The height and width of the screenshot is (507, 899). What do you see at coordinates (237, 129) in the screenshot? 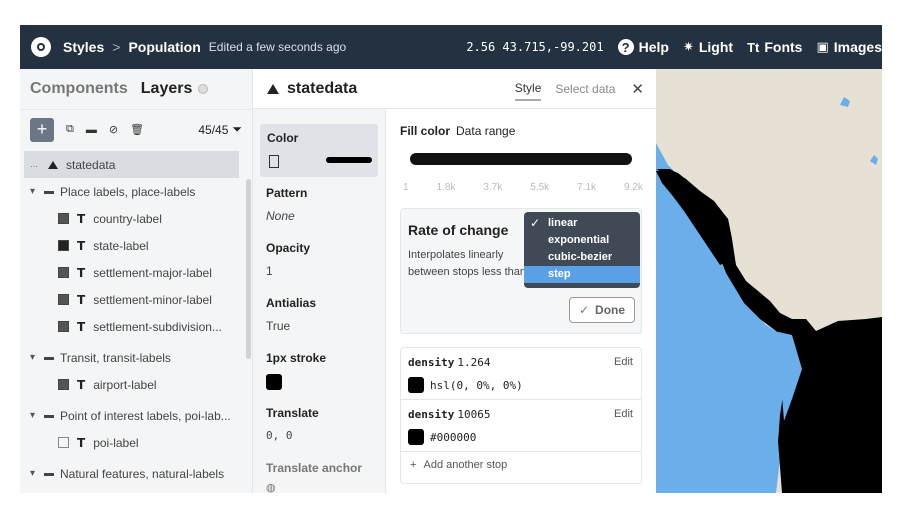
I see `filter-icon: ⏷` at bounding box center [237, 129].